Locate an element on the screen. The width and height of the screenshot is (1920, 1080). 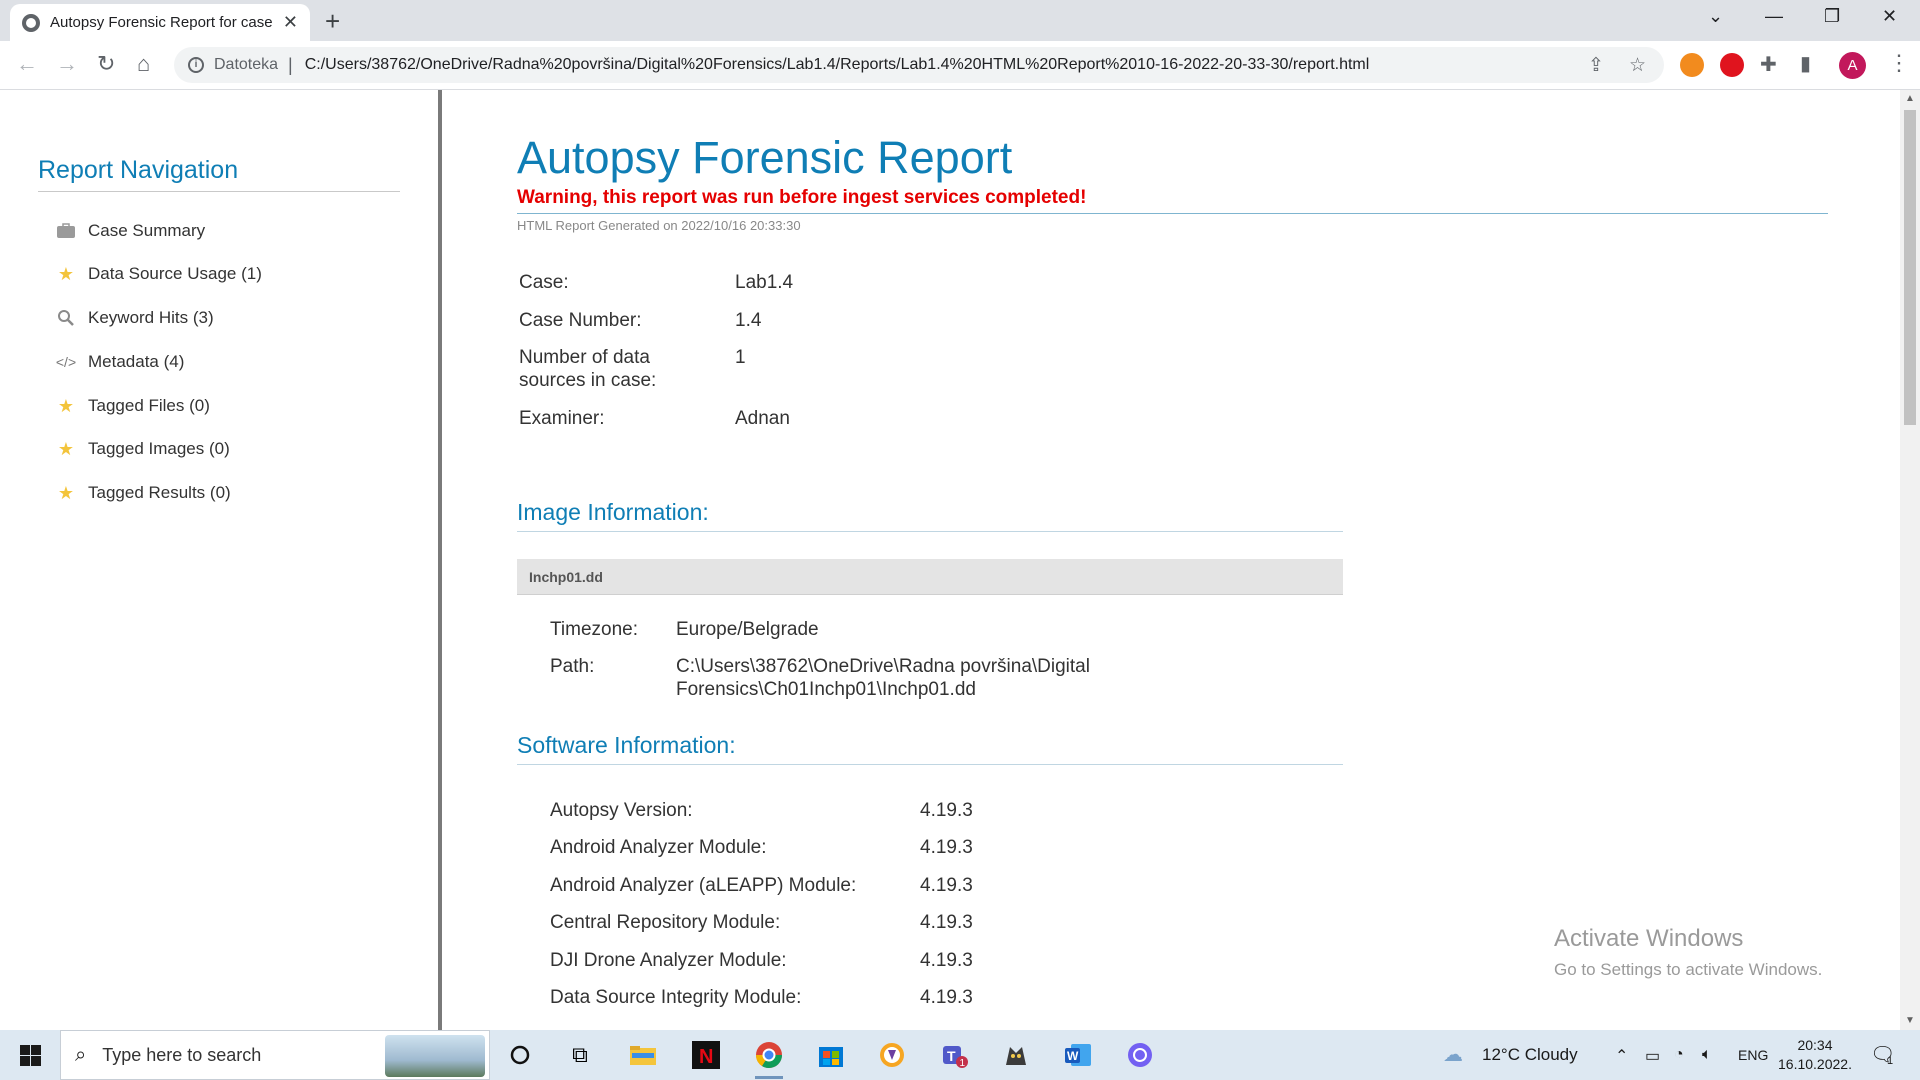
netflix-icon: N is located at coordinates (706, 1055).